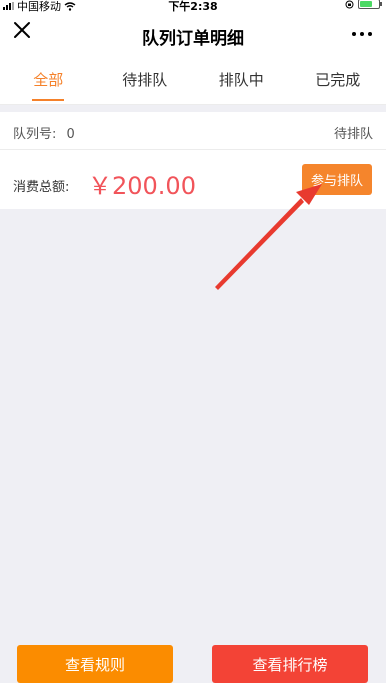 This screenshot has width=386, height=683. I want to click on total-label: 消费总额:, so click(41, 185).